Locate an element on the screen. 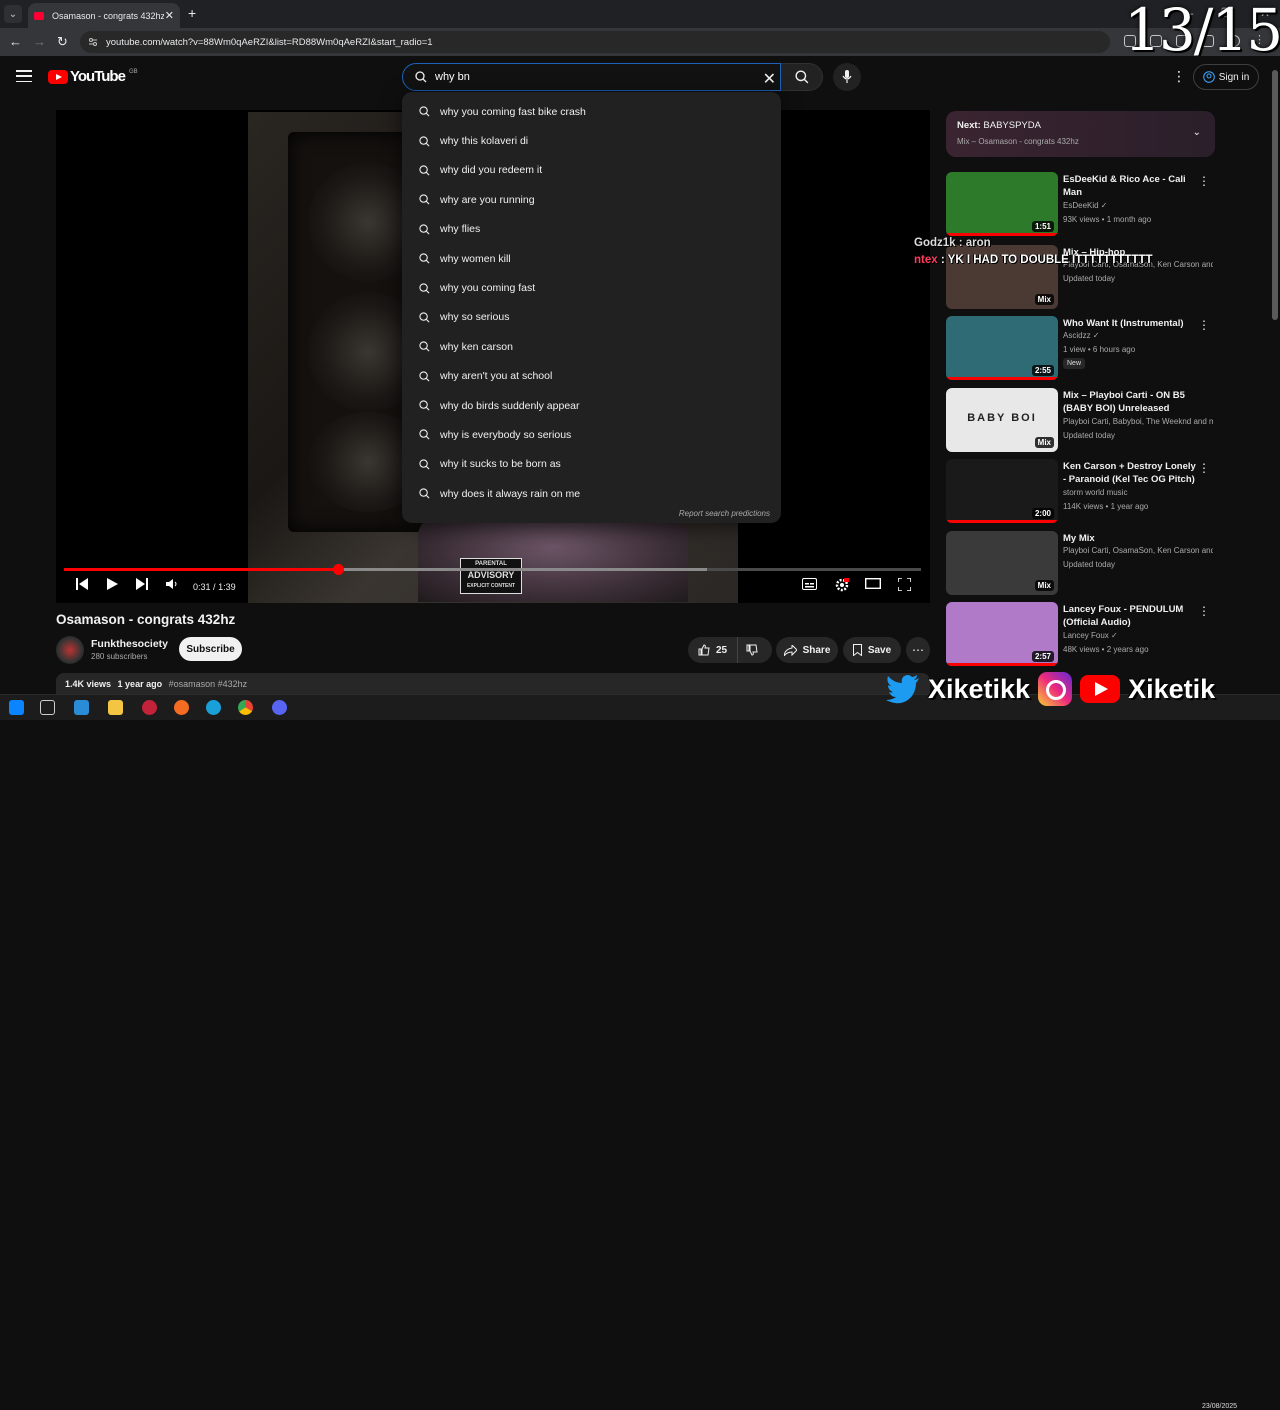 This screenshot has width=1280, height=1410. suggestion-item: why are you running is located at coordinates (591, 199).